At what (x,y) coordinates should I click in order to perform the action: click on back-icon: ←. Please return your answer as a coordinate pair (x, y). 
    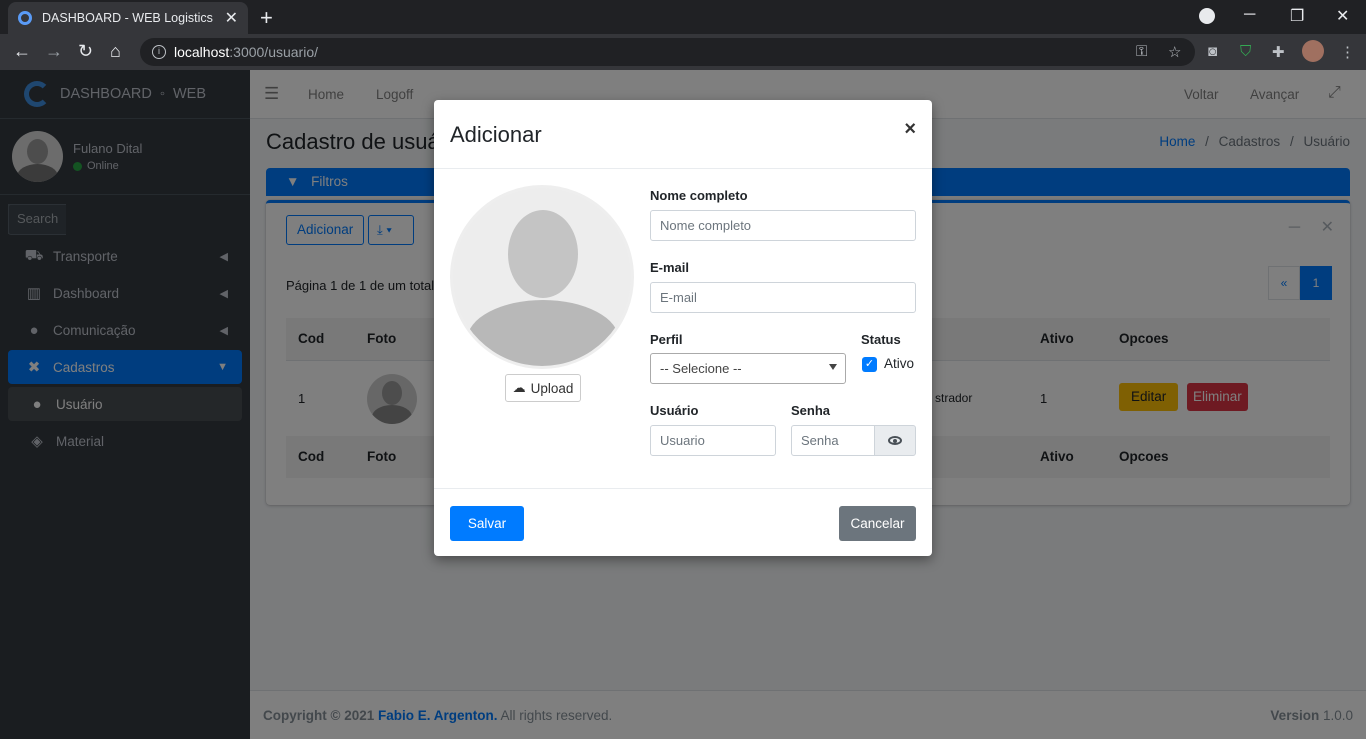
    Looking at the image, I should click on (22, 51).